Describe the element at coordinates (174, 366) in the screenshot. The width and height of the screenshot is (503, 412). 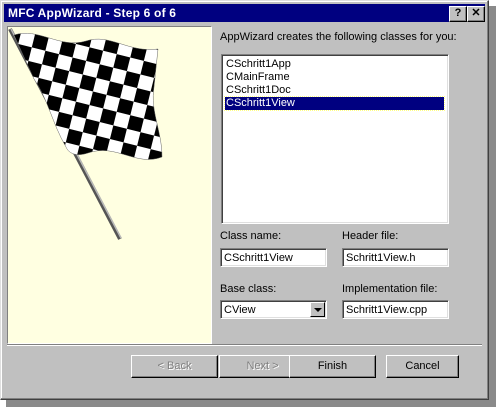
I see `back-button: < Back` at that location.